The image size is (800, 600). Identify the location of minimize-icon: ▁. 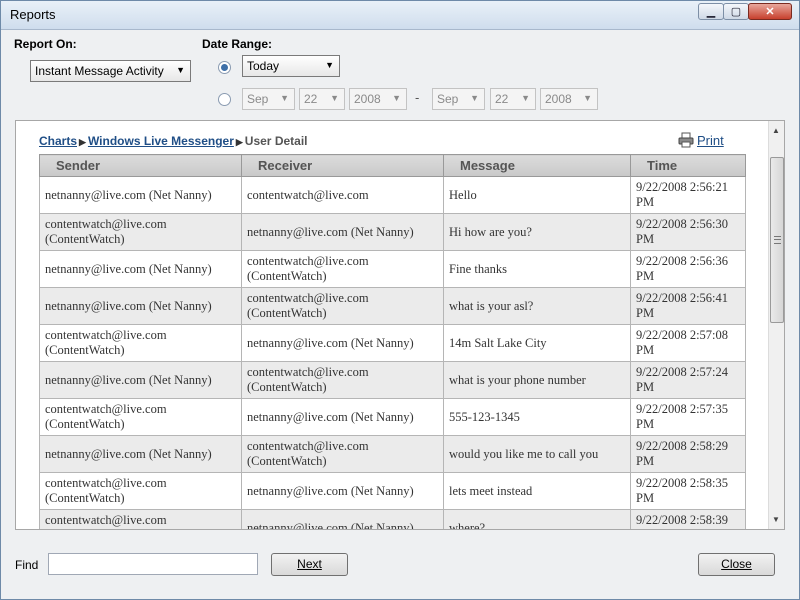
(711, 12).